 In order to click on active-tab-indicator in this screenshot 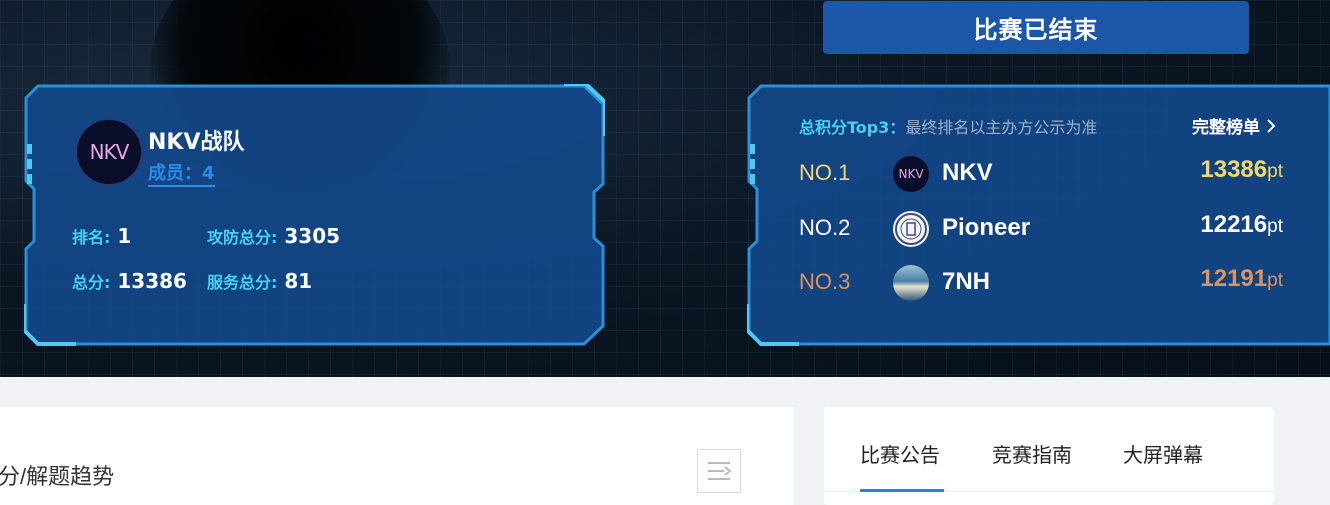, I will do `click(902, 490)`.